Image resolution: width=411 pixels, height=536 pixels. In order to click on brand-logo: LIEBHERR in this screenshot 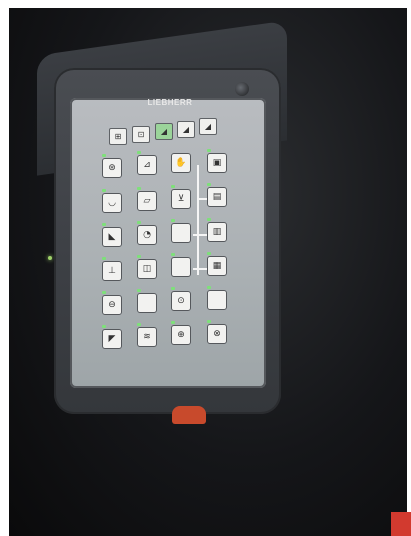, I will do `click(170, 102)`.